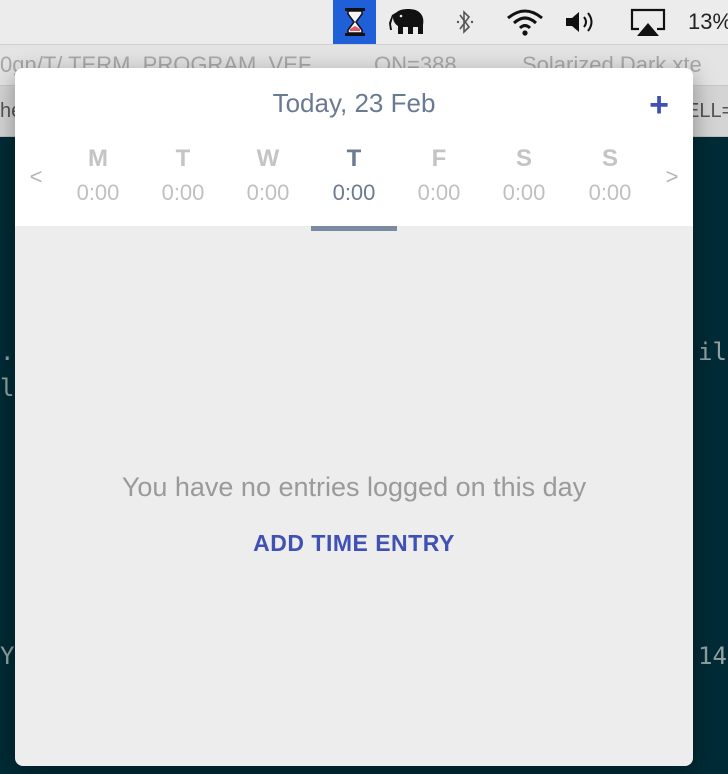 This screenshot has height=774, width=728. I want to click on day-sunday: S 0:00, so click(610, 186).